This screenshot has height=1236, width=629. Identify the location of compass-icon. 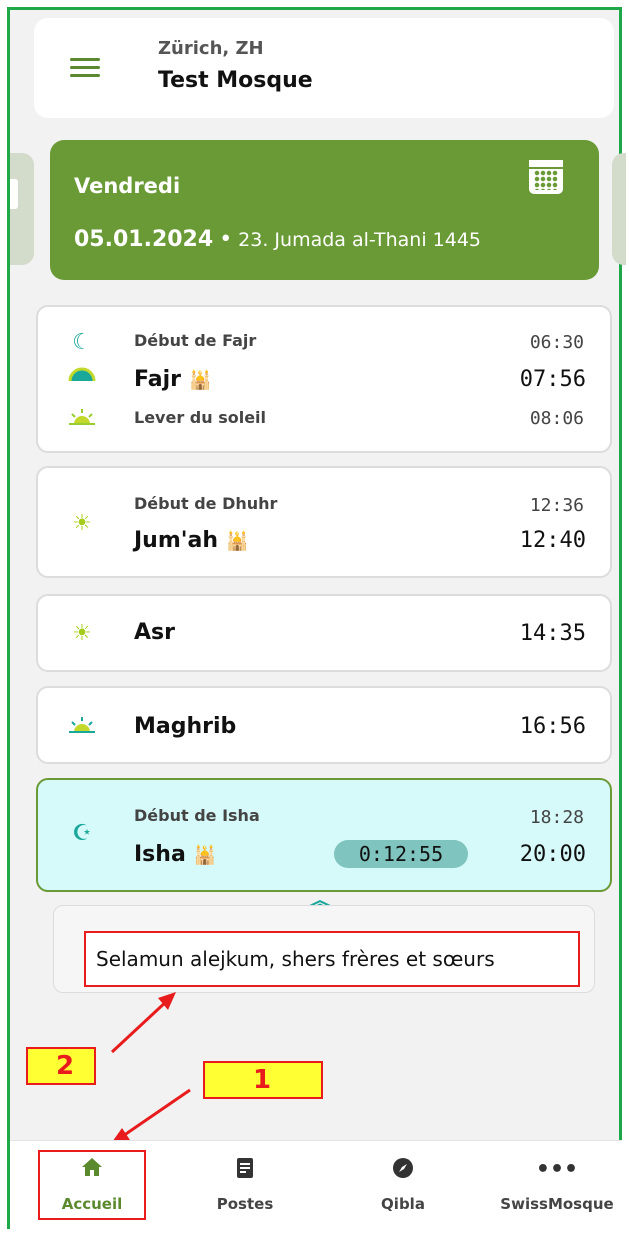
(403, 1171).